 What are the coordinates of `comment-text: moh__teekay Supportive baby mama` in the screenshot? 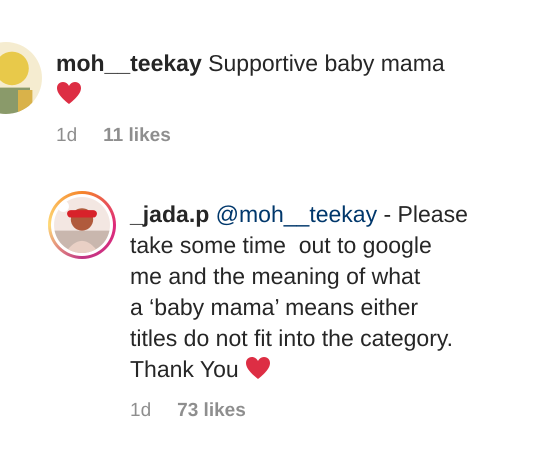 It's located at (250, 79).